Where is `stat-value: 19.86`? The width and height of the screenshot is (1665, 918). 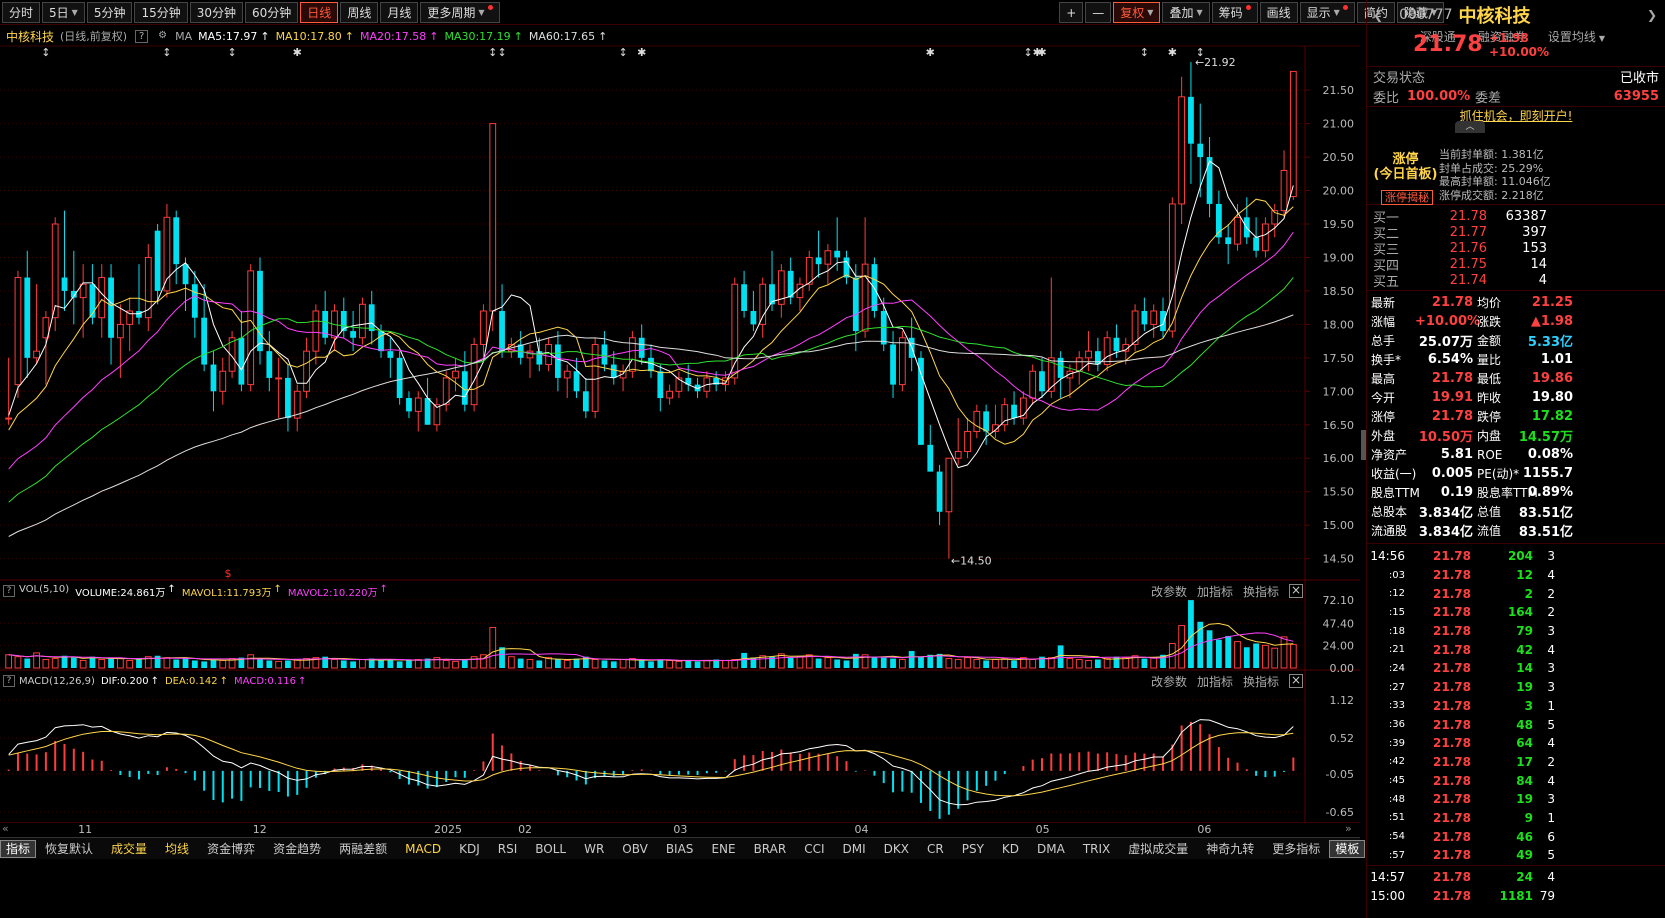 stat-value: 19.86 is located at coordinates (1552, 378).